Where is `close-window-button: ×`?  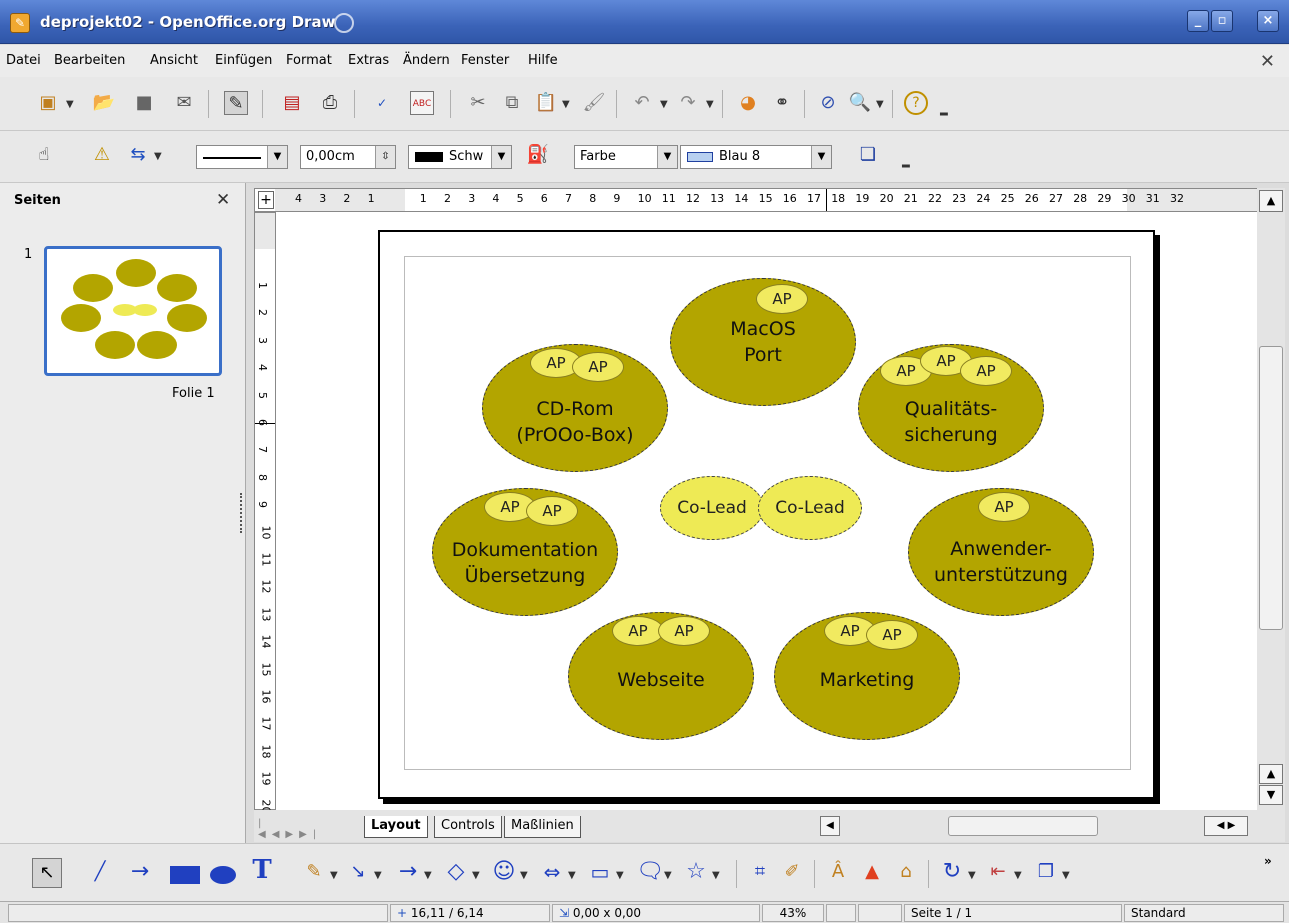 close-window-button: × is located at coordinates (1268, 21).